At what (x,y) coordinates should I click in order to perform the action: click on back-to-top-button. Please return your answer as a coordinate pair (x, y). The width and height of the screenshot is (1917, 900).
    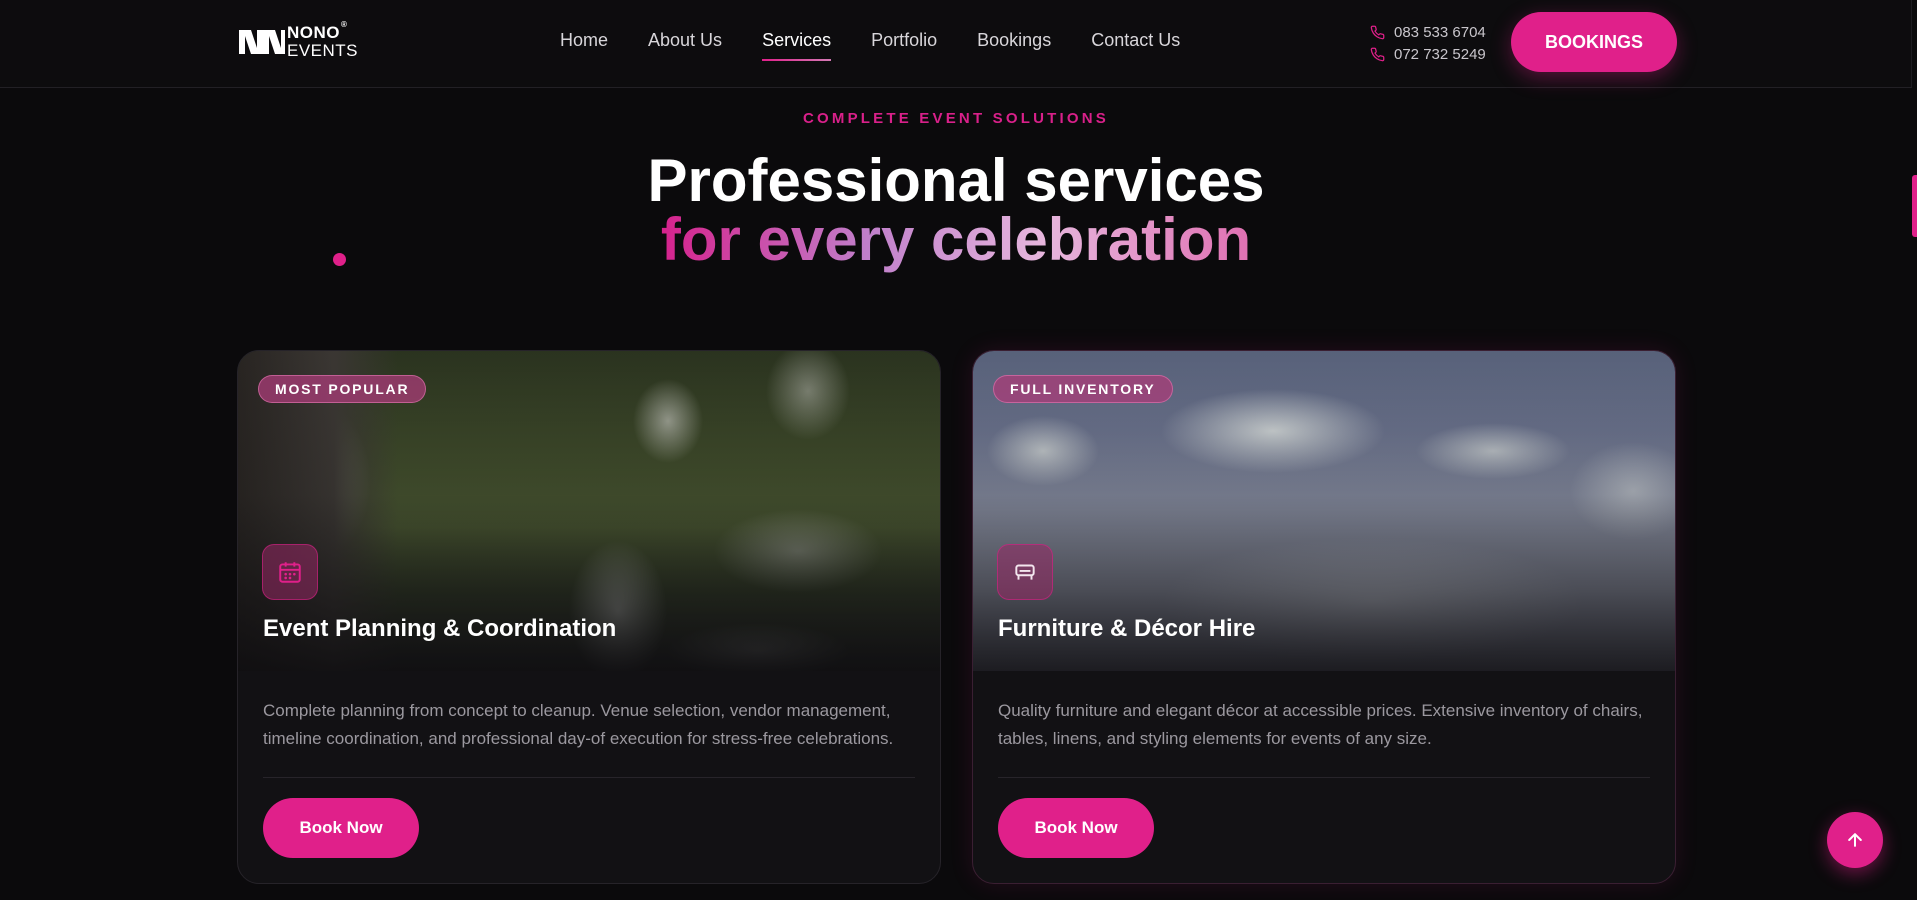
    Looking at the image, I should click on (1855, 840).